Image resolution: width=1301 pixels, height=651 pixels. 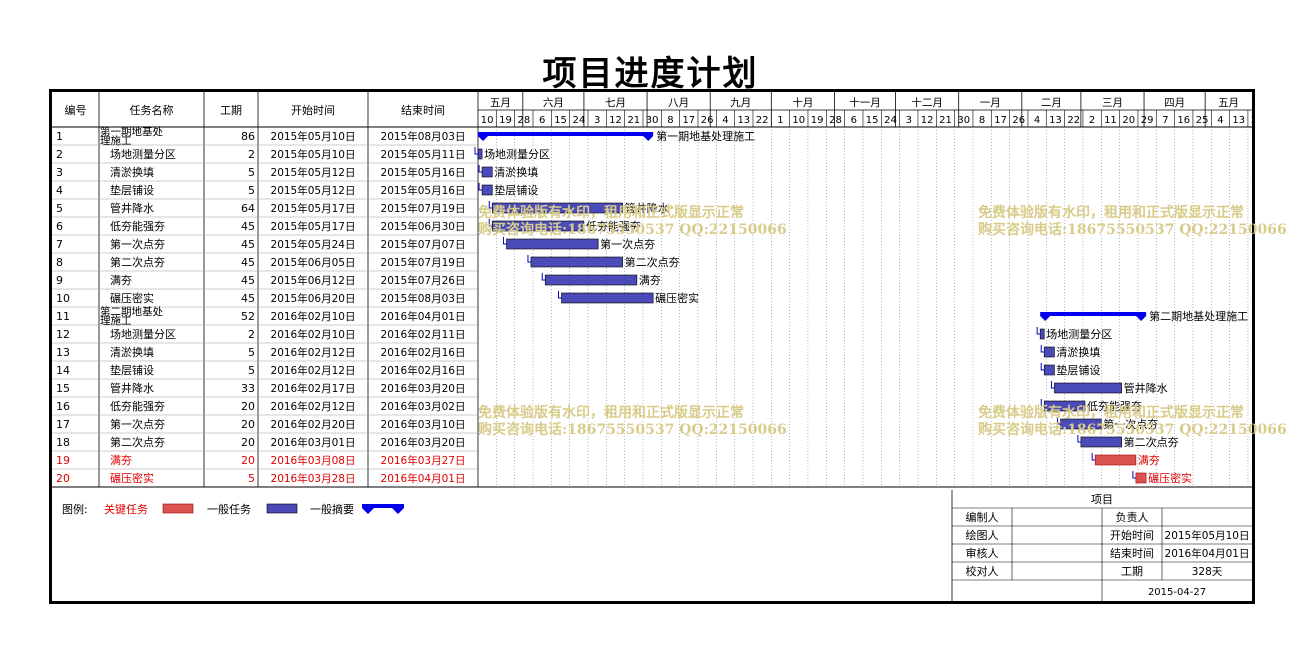 What do you see at coordinates (523, 120) in the screenshot?
I see `day-label: 28` at bounding box center [523, 120].